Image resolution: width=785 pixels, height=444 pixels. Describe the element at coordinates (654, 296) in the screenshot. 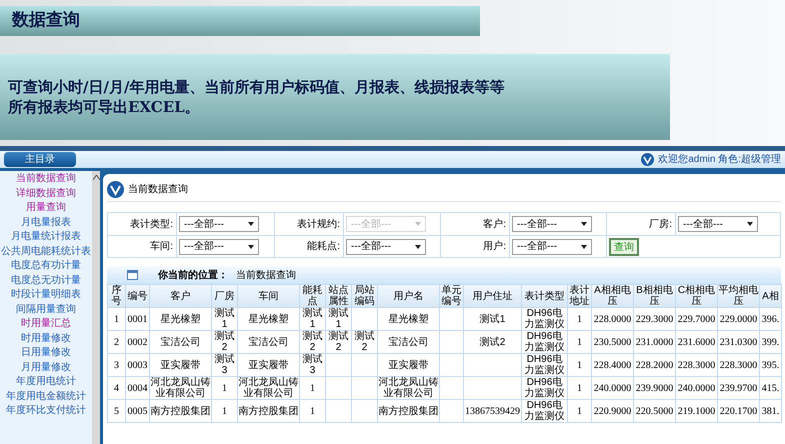

I see `column-header: B相相电压` at that location.